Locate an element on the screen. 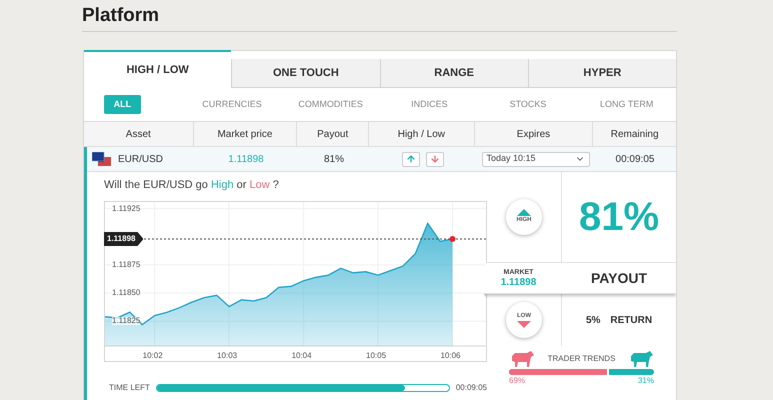  market-price: 1.11898 is located at coordinates (246, 159).